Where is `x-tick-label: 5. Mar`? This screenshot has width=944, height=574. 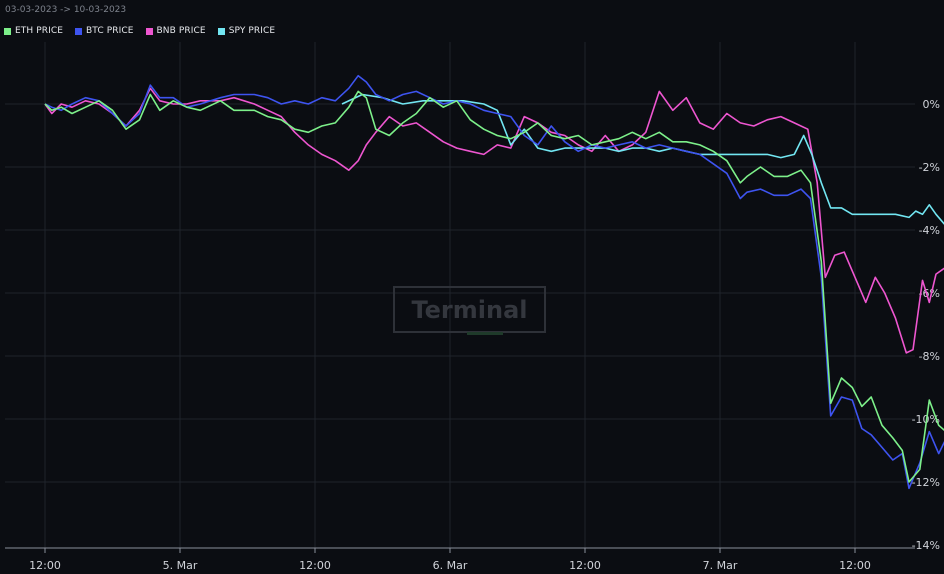 x-tick-label: 5. Mar is located at coordinates (180, 565).